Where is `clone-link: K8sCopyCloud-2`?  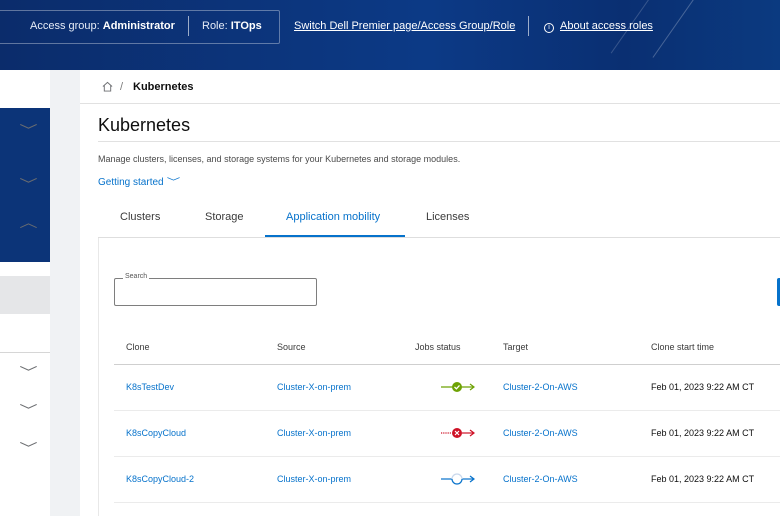
clone-link: K8sCopyCloud-2 is located at coordinates (189, 479).